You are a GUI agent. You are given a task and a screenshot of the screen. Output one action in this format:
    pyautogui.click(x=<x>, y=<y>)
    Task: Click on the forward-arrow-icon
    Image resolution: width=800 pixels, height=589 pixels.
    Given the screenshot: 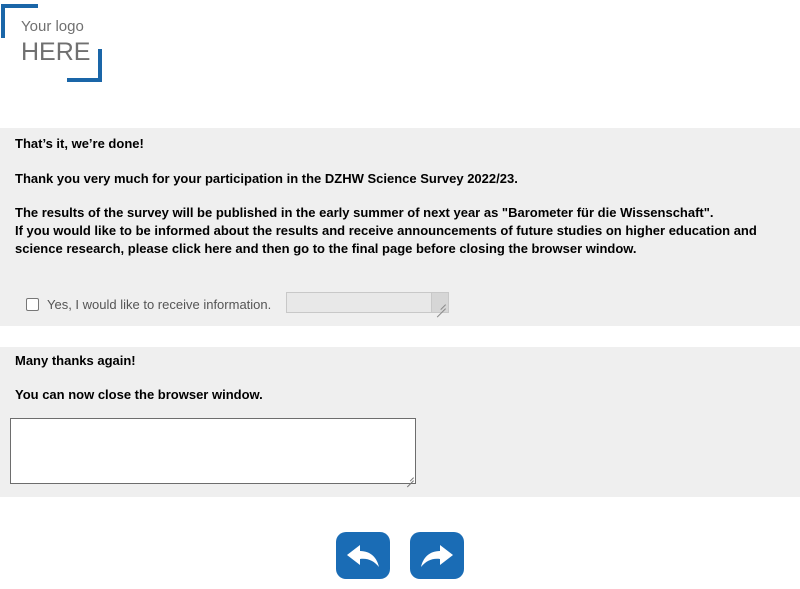 What is the action you would take?
    pyautogui.click(x=437, y=555)
    